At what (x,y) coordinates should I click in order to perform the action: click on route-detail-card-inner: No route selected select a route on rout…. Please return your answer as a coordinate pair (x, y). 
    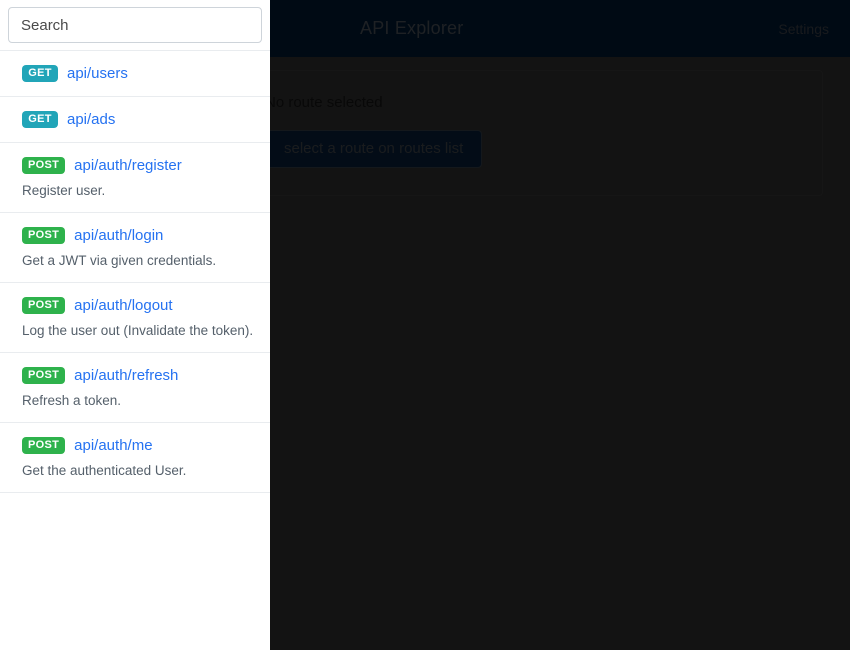
    Looking at the image, I should click on (374, 131).